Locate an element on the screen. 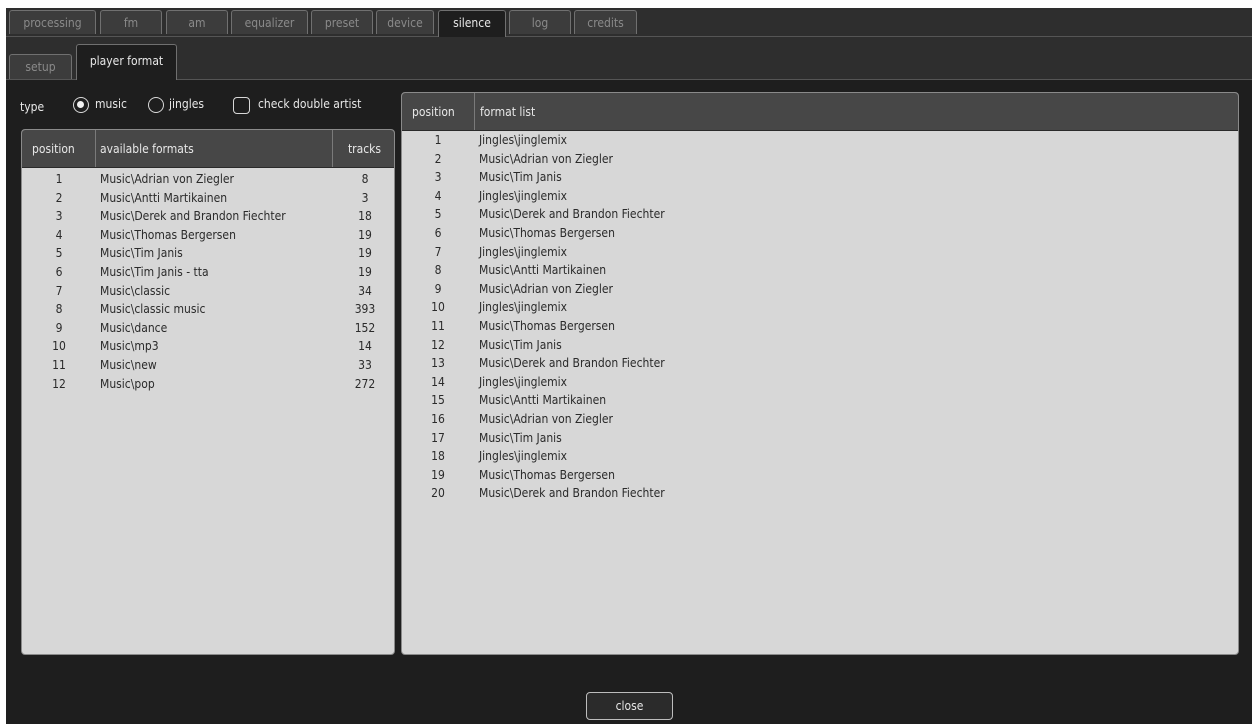 This screenshot has height=724, width=1252. cell-format-name: Music\classic is located at coordinates (135, 290).